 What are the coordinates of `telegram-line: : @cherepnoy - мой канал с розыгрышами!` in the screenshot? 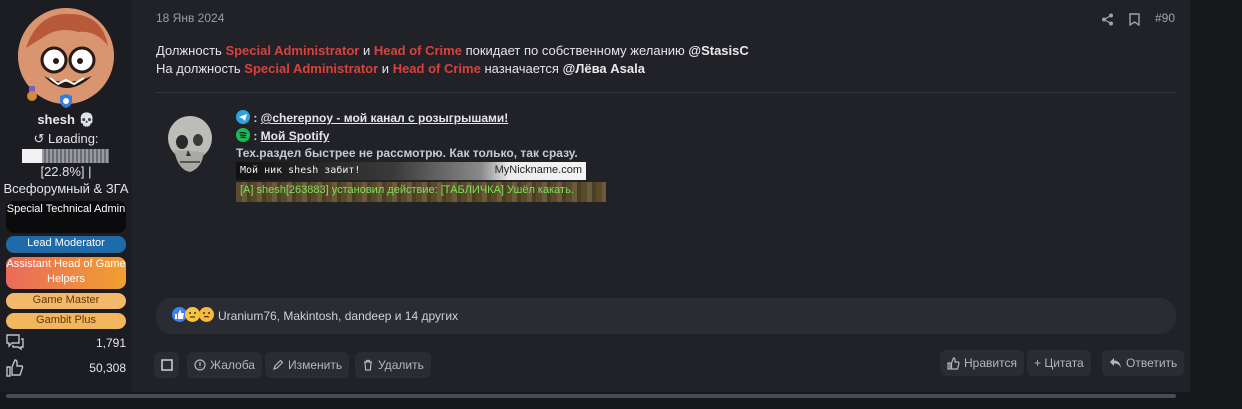 It's located at (372, 117).